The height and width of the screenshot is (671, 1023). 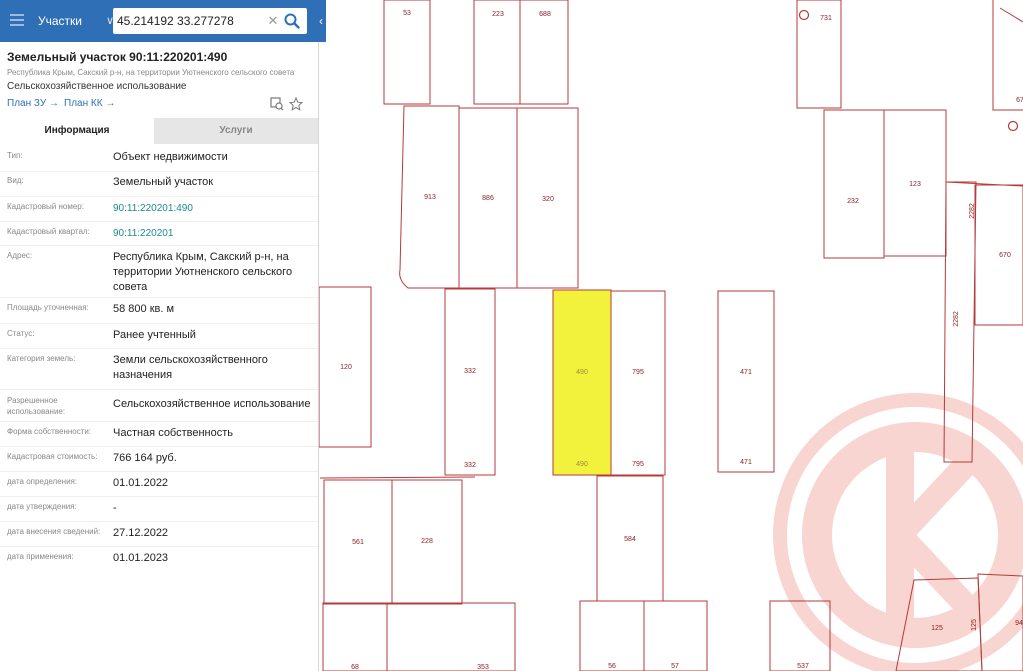 What do you see at coordinates (407, 13) in the screenshot?
I see `label-53: 53` at bounding box center [407, 13].